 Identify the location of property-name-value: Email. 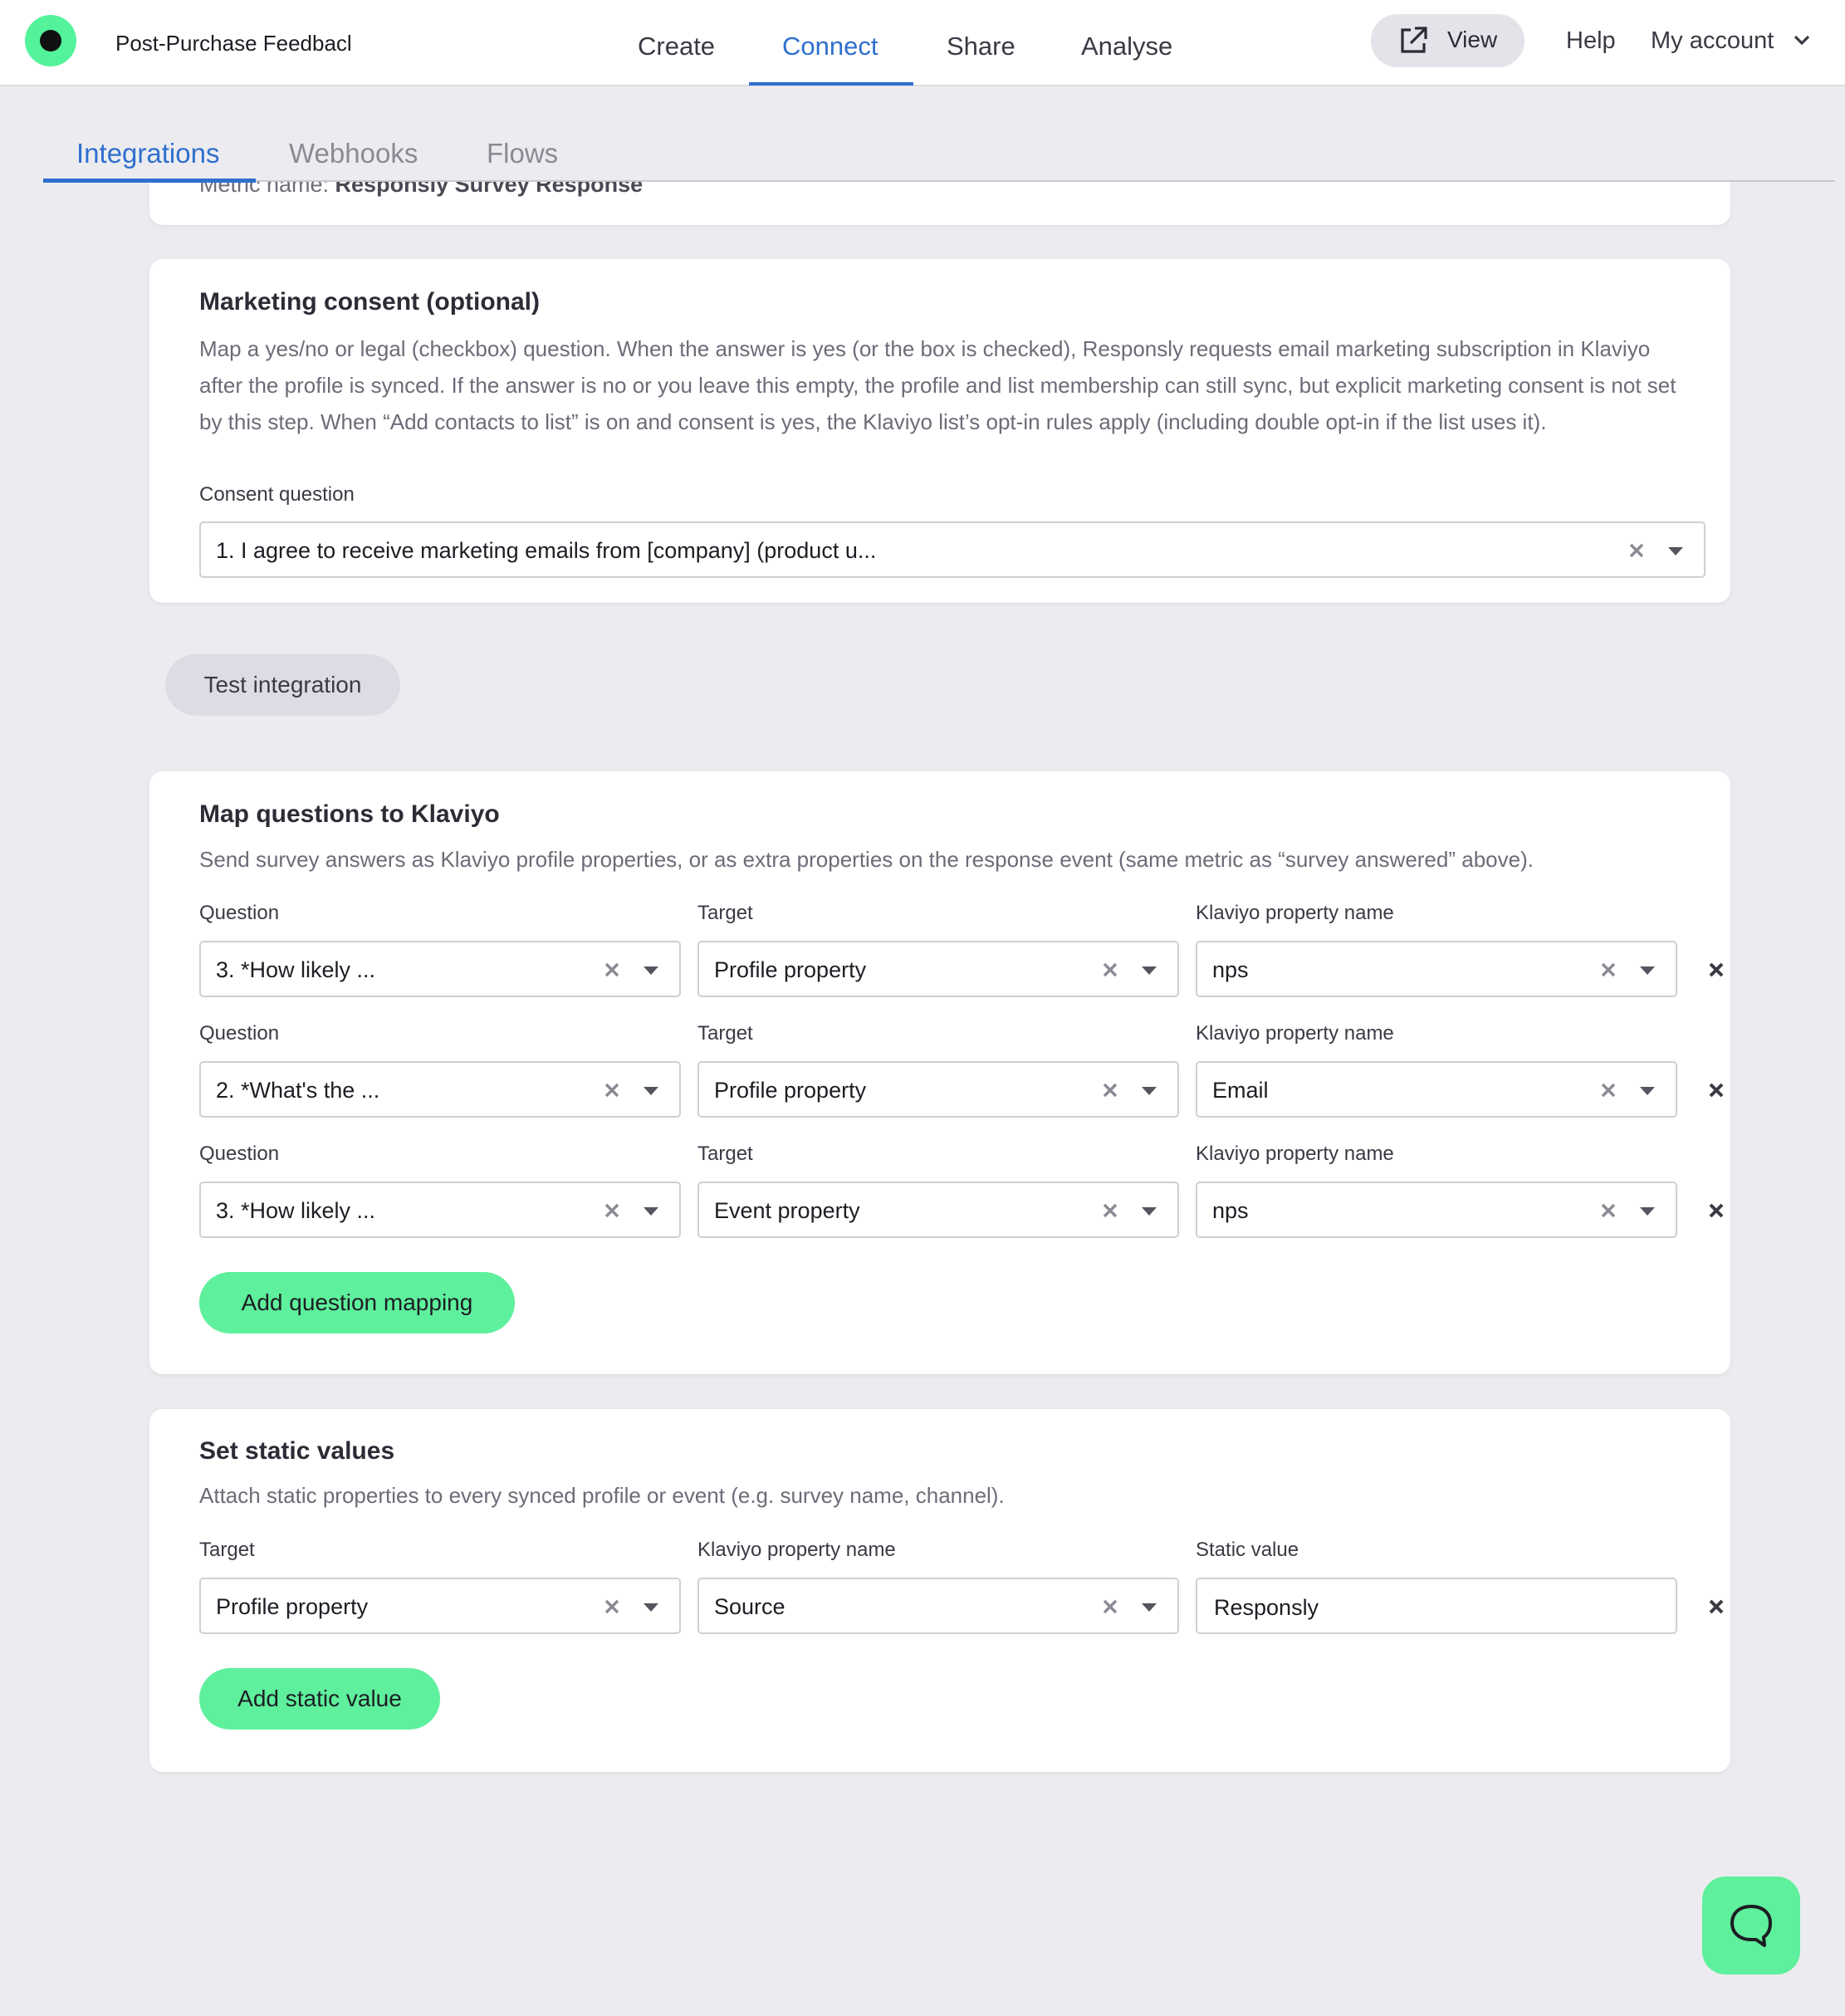
(1240, 1090).